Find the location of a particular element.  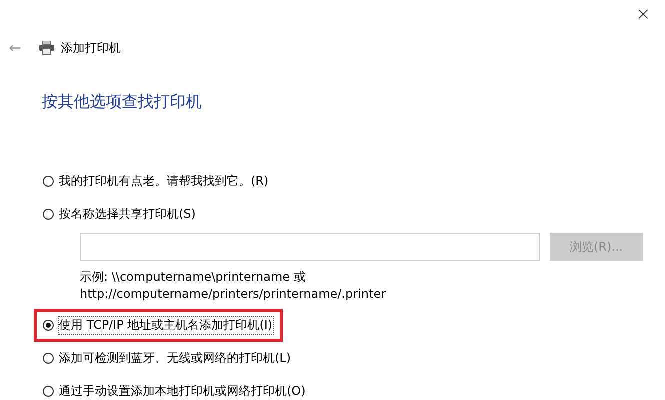

example-text: http://computername/printers/printername/.printer is located at coordinates (233, 294).